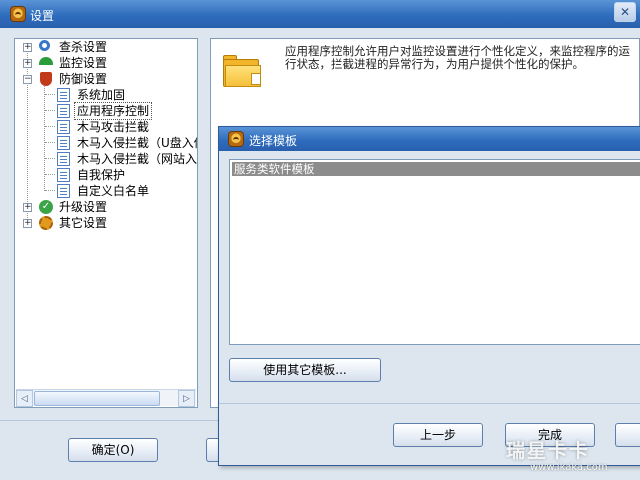  Describe the element at coordinates (46, 61) in the screenshot. I see `umbrella-icon` at that location.